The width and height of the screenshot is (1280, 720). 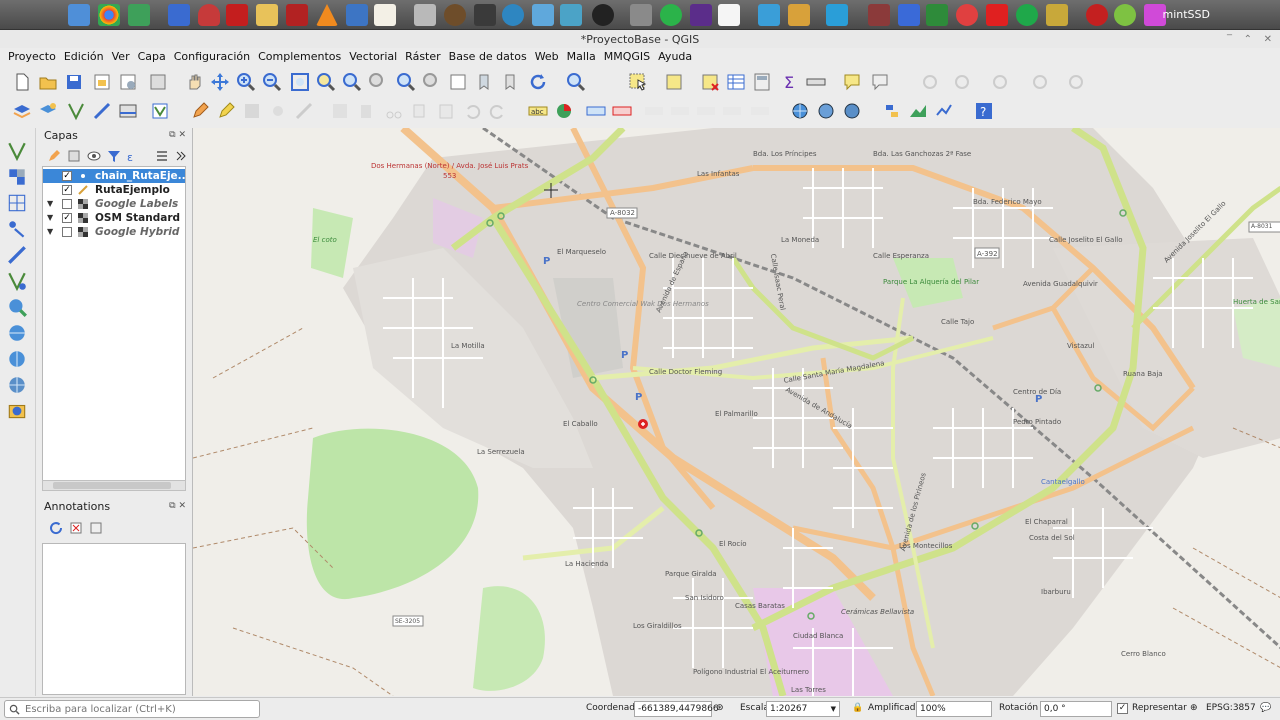 What do you see at coordinates (581, 58) in the screenshot?
I see `menu-malla: Malla` at bounding box center [581, 58].